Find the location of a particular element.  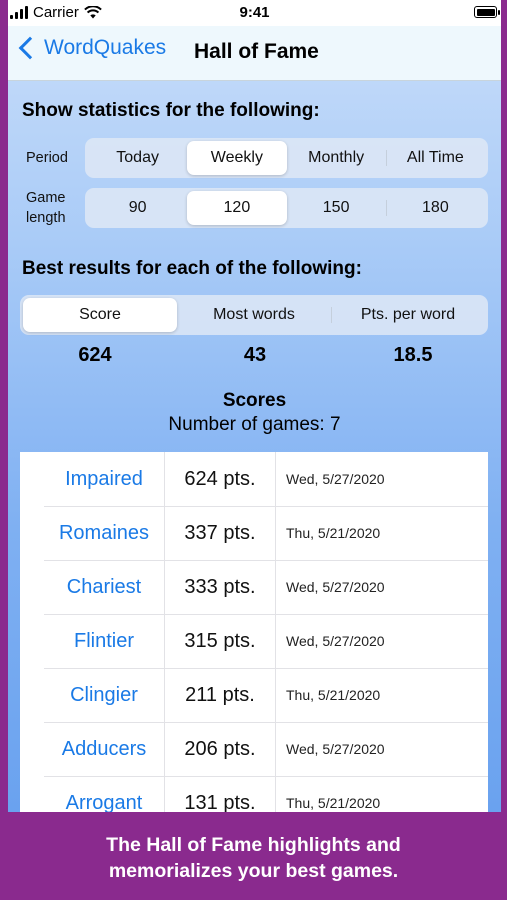

best-results-segmented-control: Score Most words Pts. per word is located at coordinates (254, 315).